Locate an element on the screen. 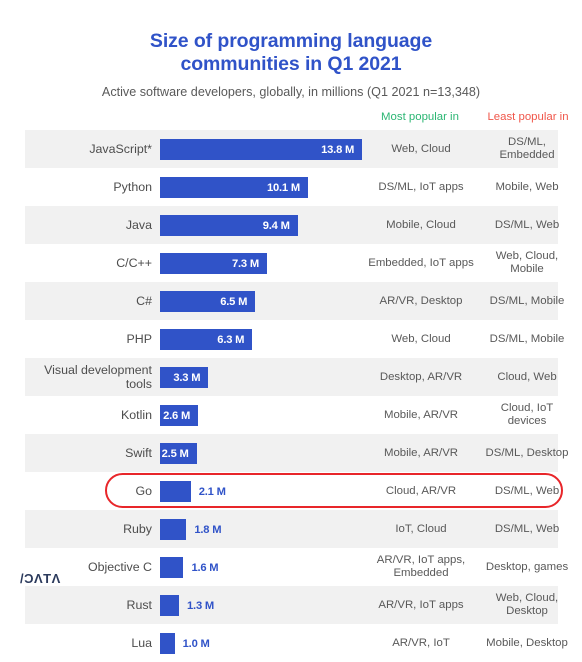 The width and height of the screenshot is (582, 662). cell-most-popular: DS/ML, IoT apps is located at coordinates (421, 186).